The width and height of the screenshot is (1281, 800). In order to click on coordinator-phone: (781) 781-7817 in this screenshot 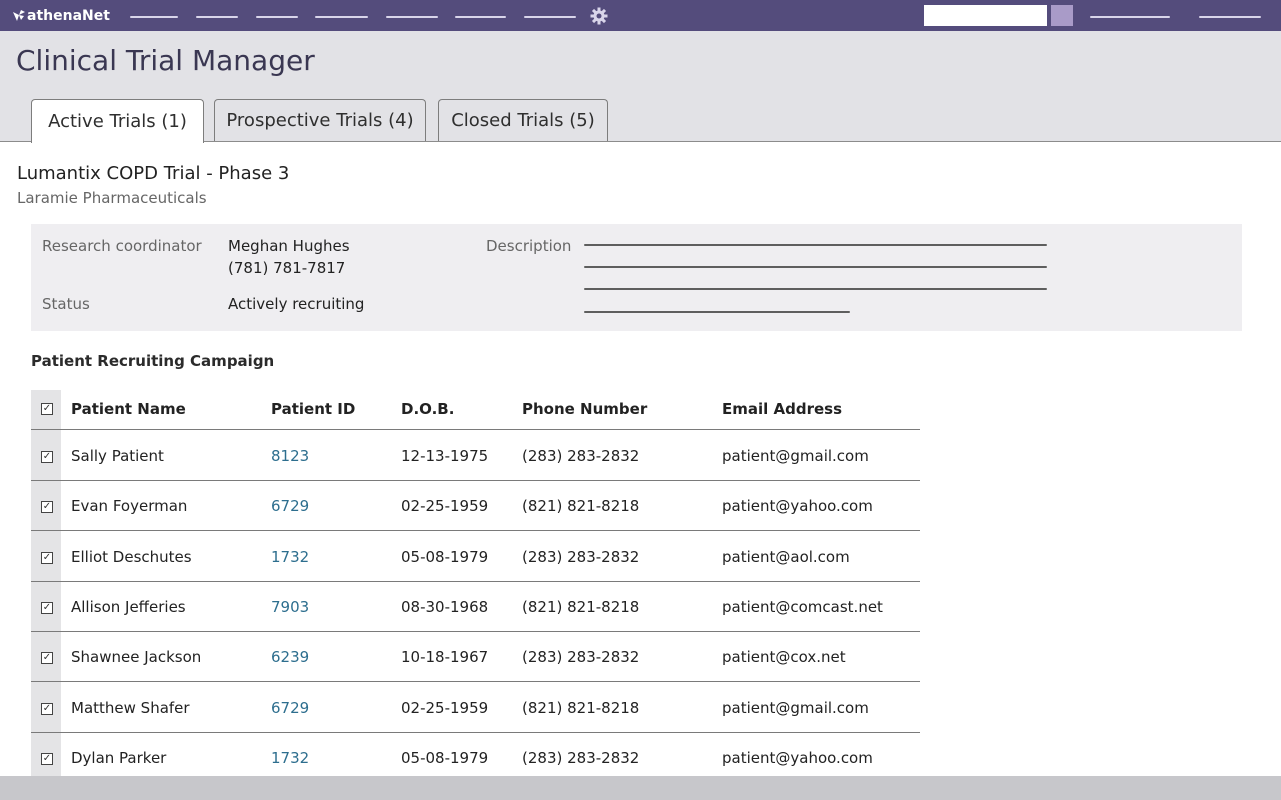, I will do `click(287, 268)`.